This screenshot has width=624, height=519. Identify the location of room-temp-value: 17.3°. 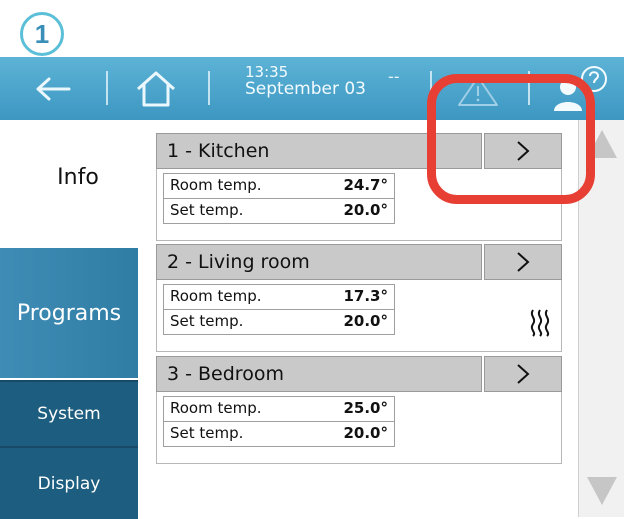
(365, 296).